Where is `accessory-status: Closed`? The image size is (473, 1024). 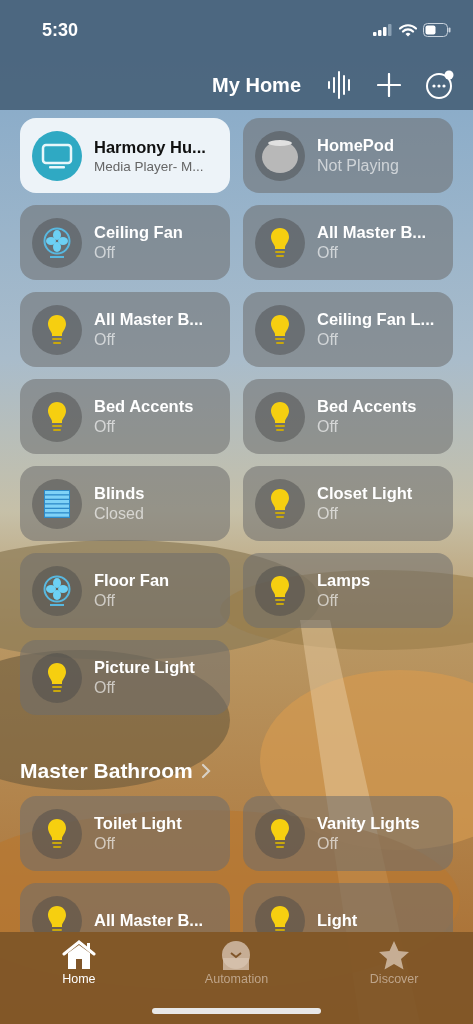 accessory-status: Closed is located at coordinates (119, 514).